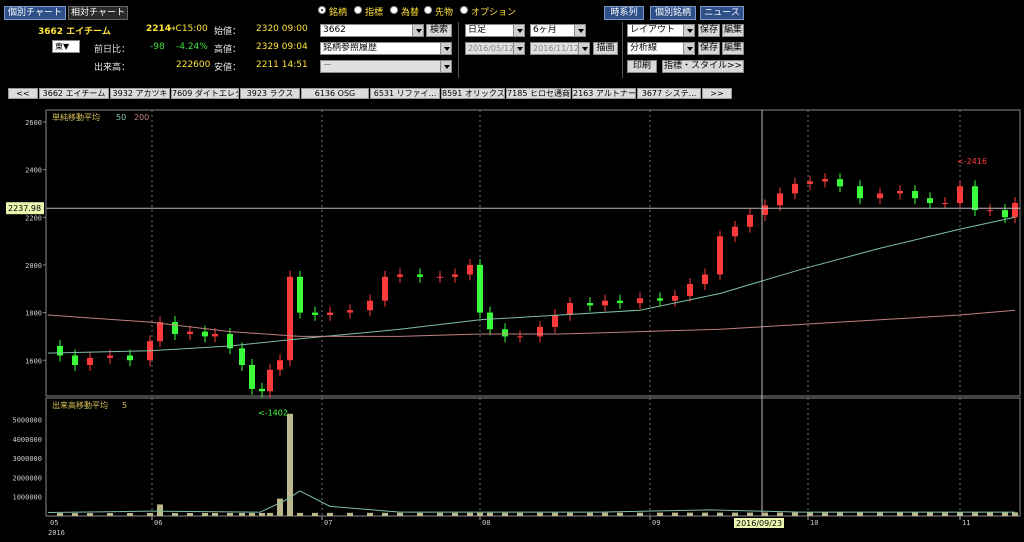 The width and height of the screenshot is (1024, 542). Describe the element at coordinates (124, 405) in the screenshot. I see `vol-ma-period: 5` at that location.